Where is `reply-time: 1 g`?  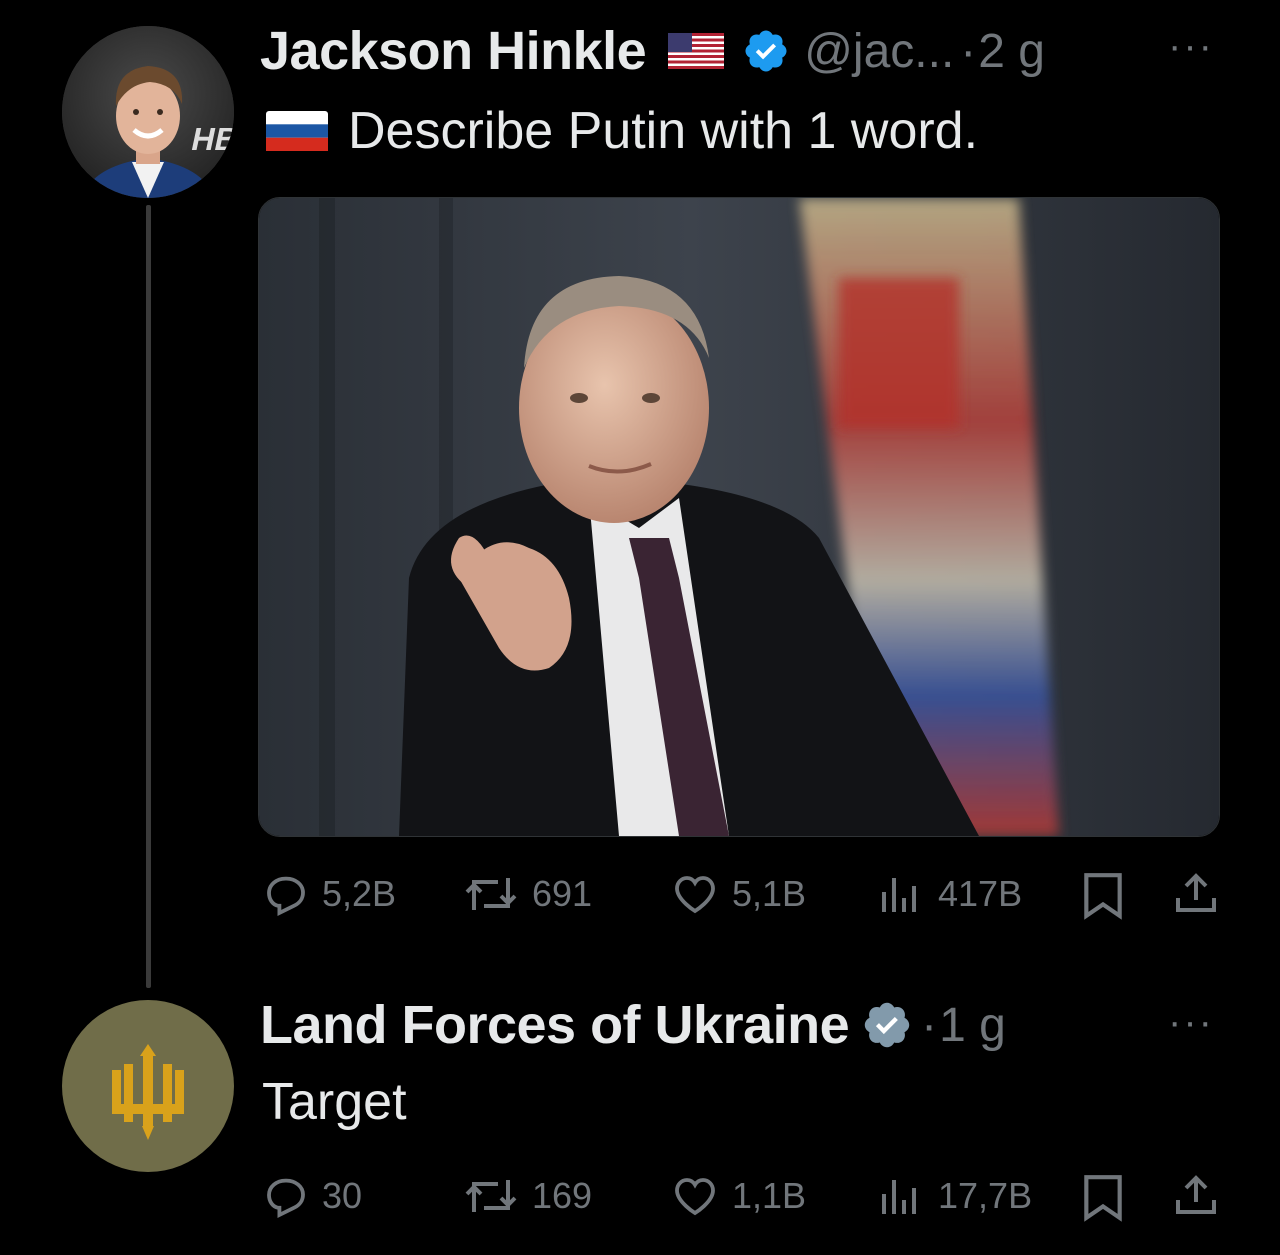 reply-time: 1 g is located at coordinates (972, 1025).